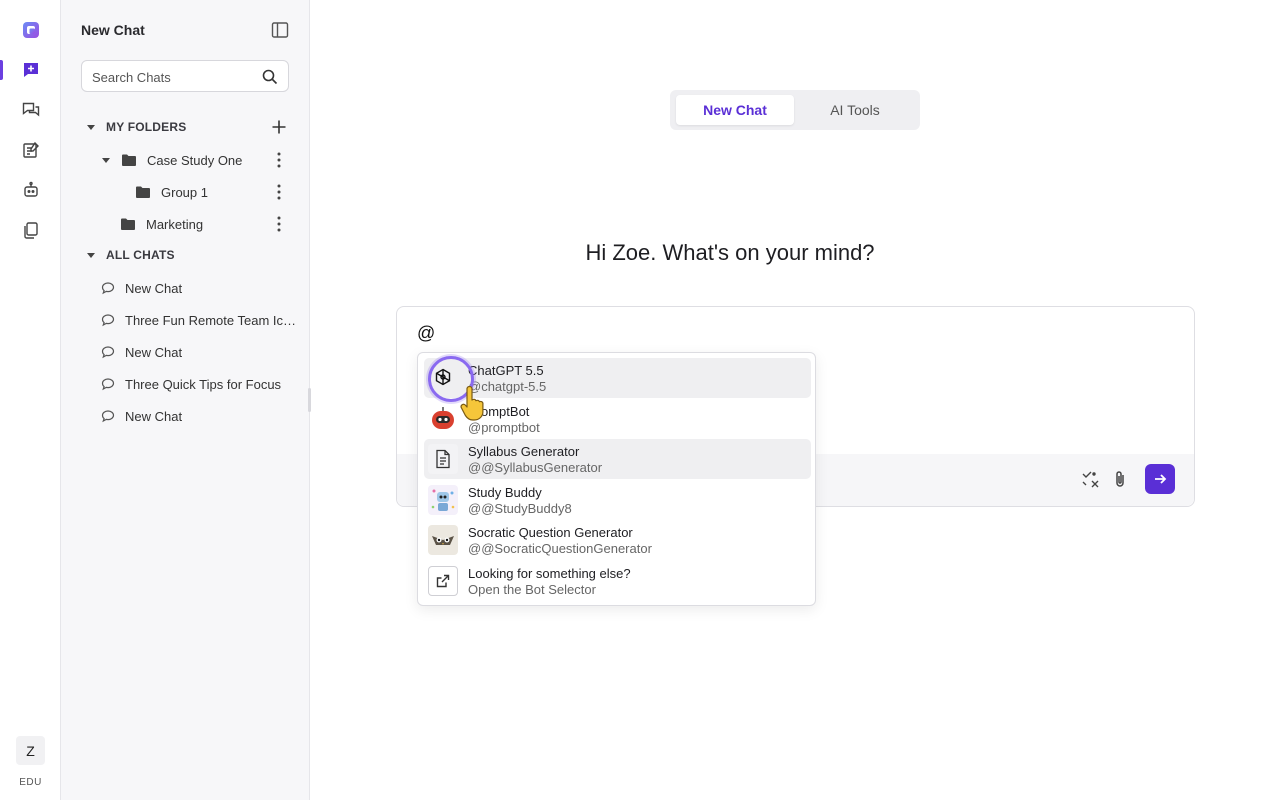 The width and height of the screenshot is (1280, 800). What do you see at coordinates (426, 333) in the screenshot?
I see `message-input: @` at bounding box center [426, 333].